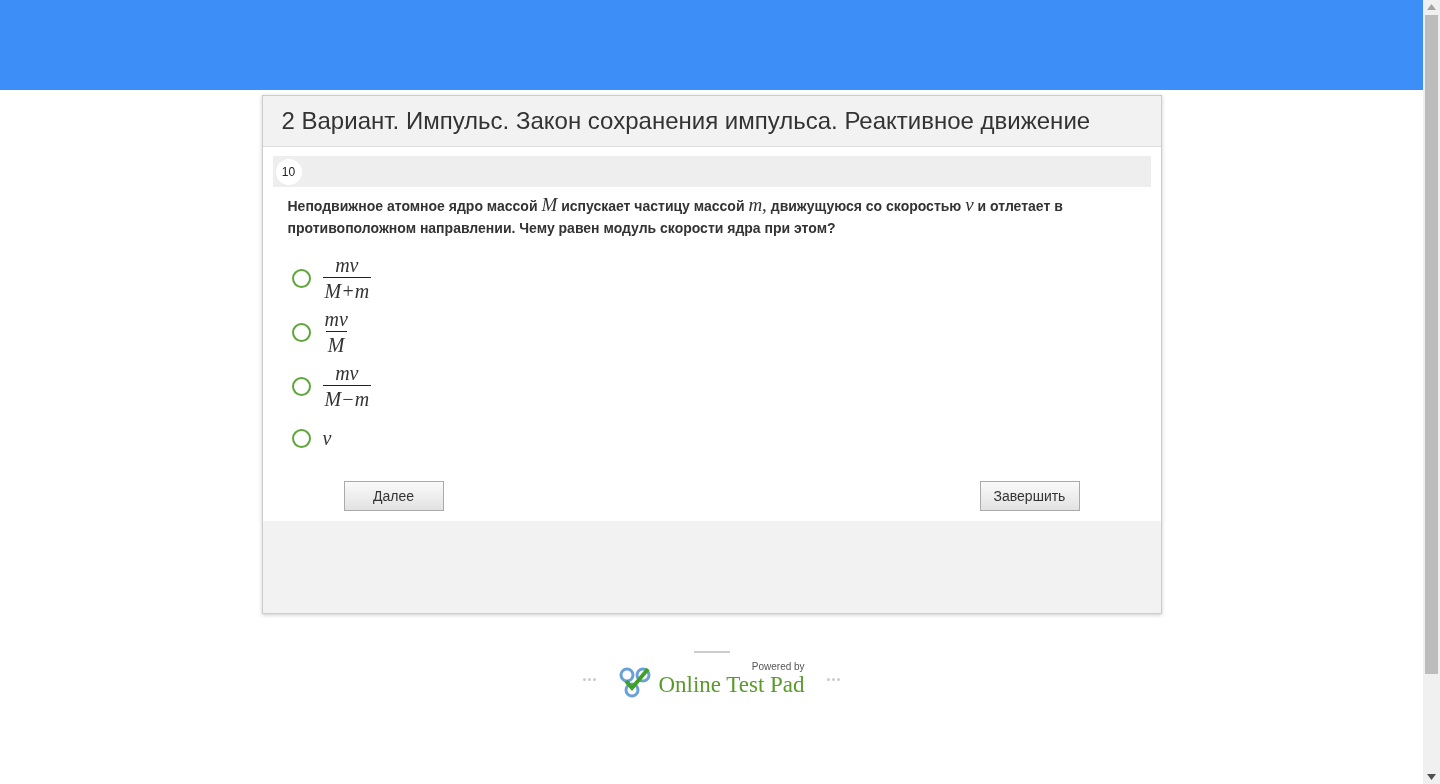 This screenshot has height=784, width=1440. Describe the element at coordinates (1431, 392) in the screenshot. I see `scrollbar` at that location.